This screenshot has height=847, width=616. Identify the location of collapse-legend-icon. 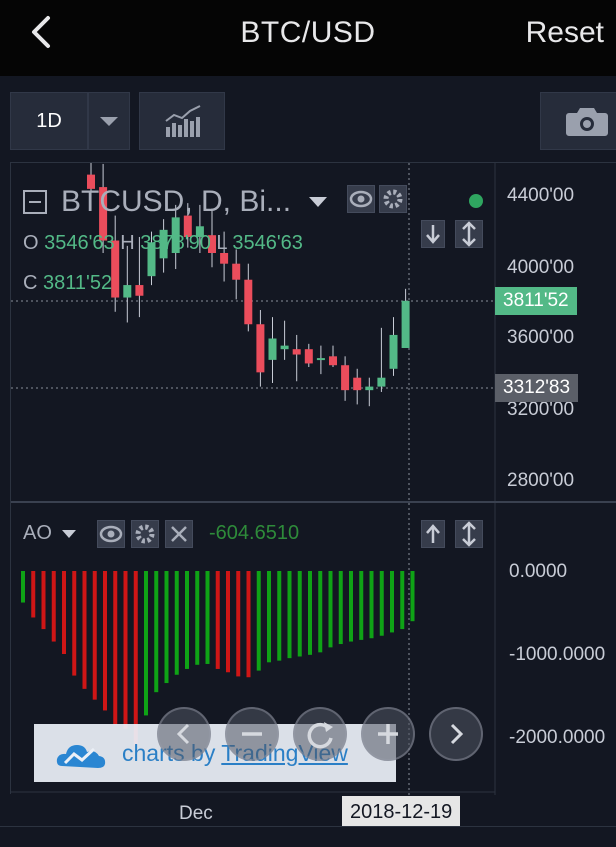
(35, 202).